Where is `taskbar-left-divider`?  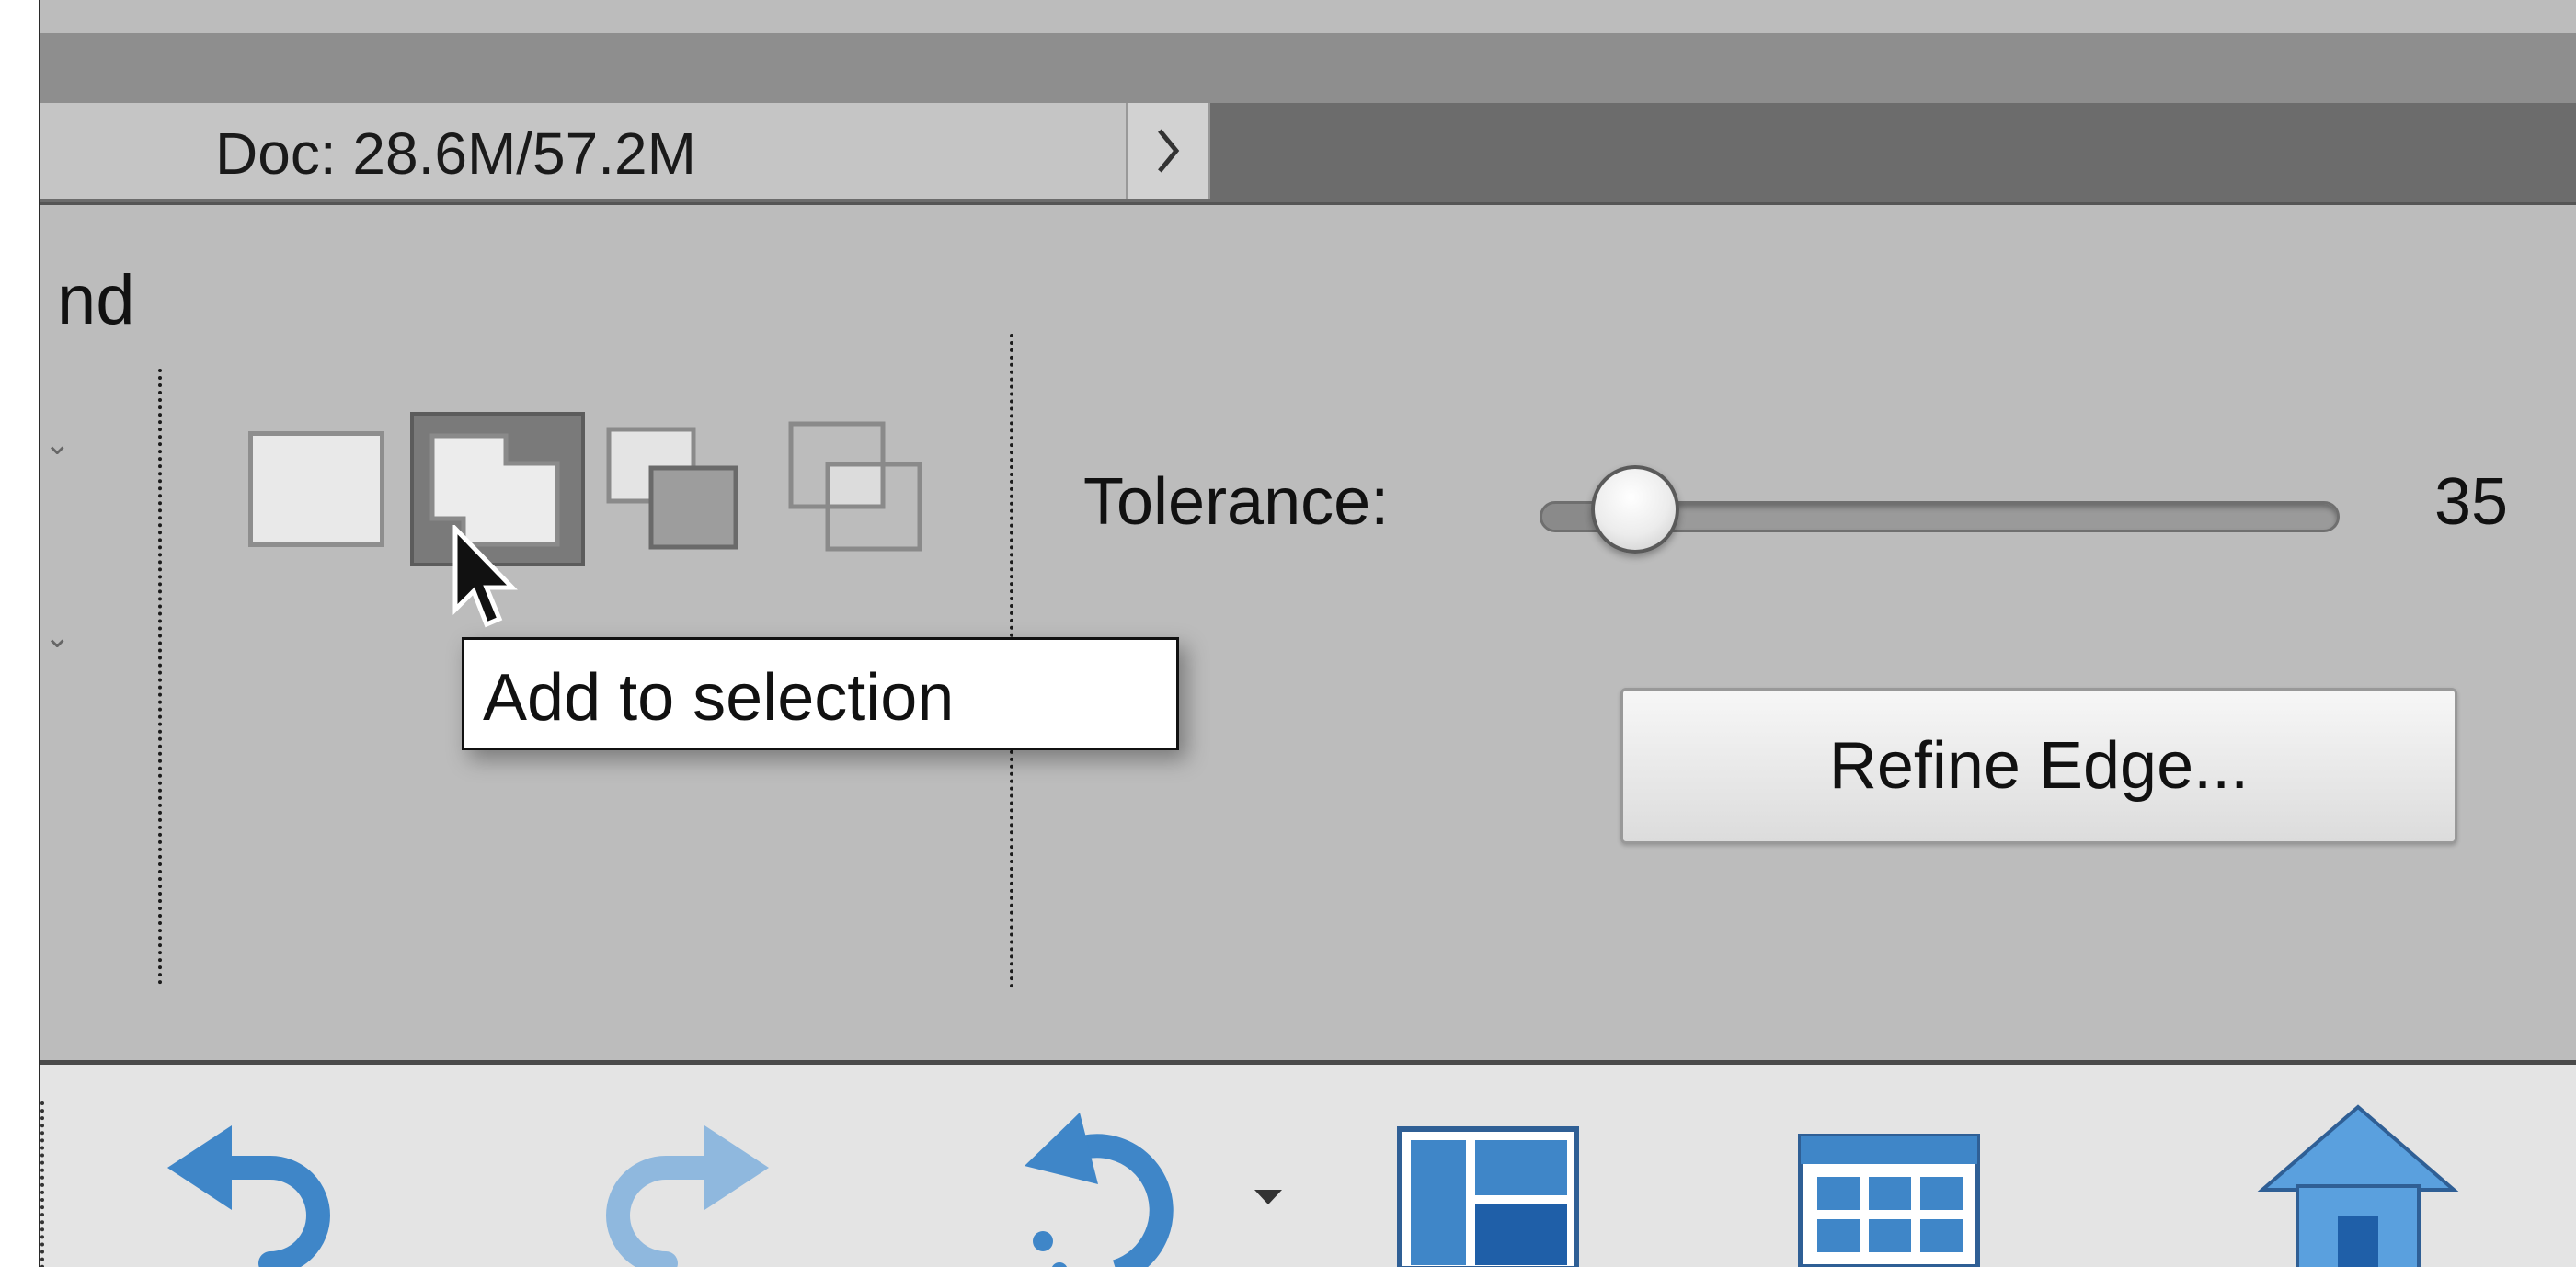
taskbar-left-divider is located at coordinates (42, 1184).